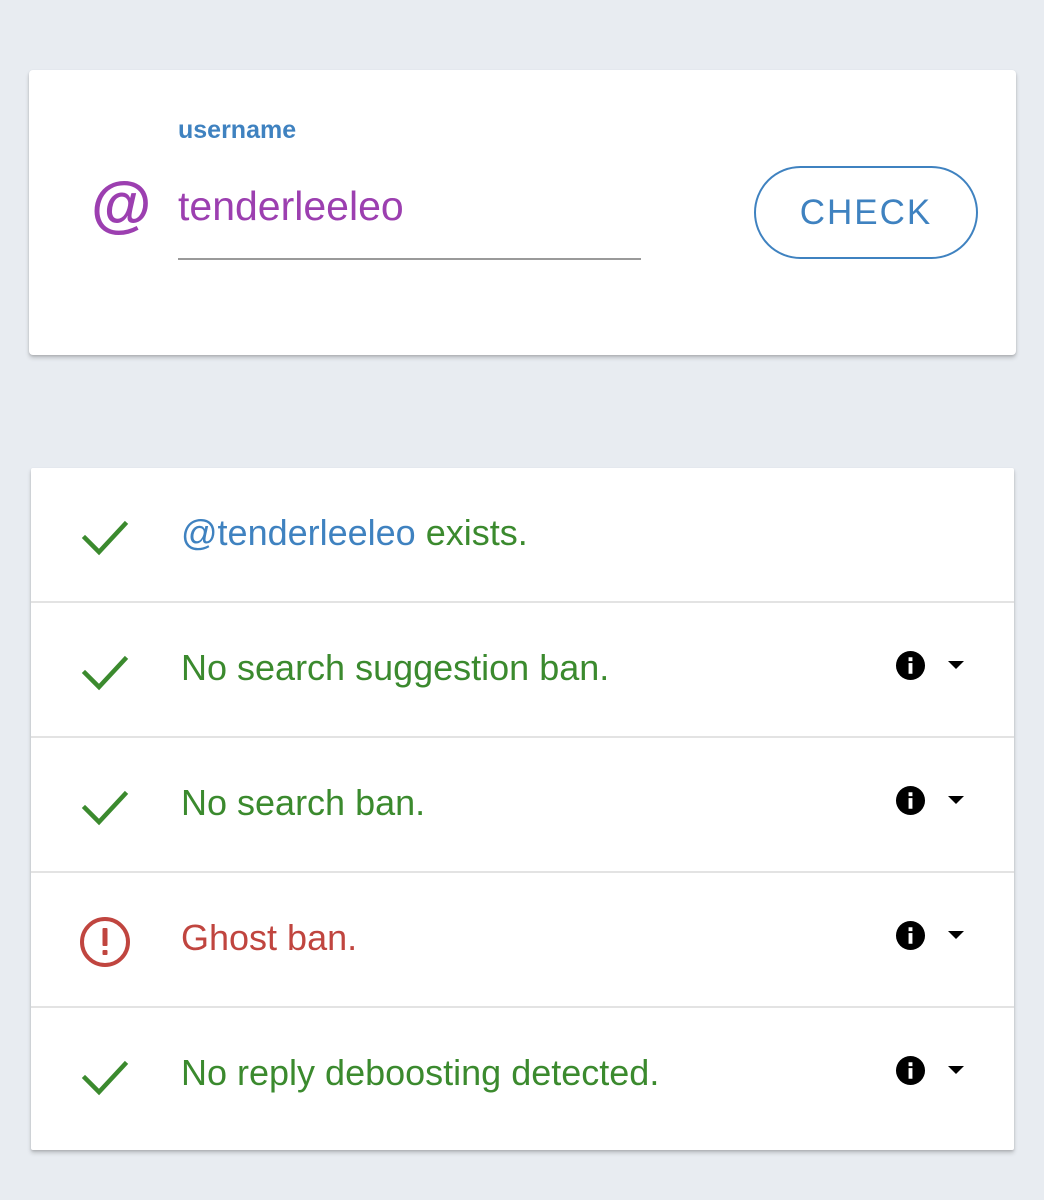 This screenshot has height=1200, width=1044. I want to click on result-row-exists: @tenderleeleo exists., so click(522, 535).